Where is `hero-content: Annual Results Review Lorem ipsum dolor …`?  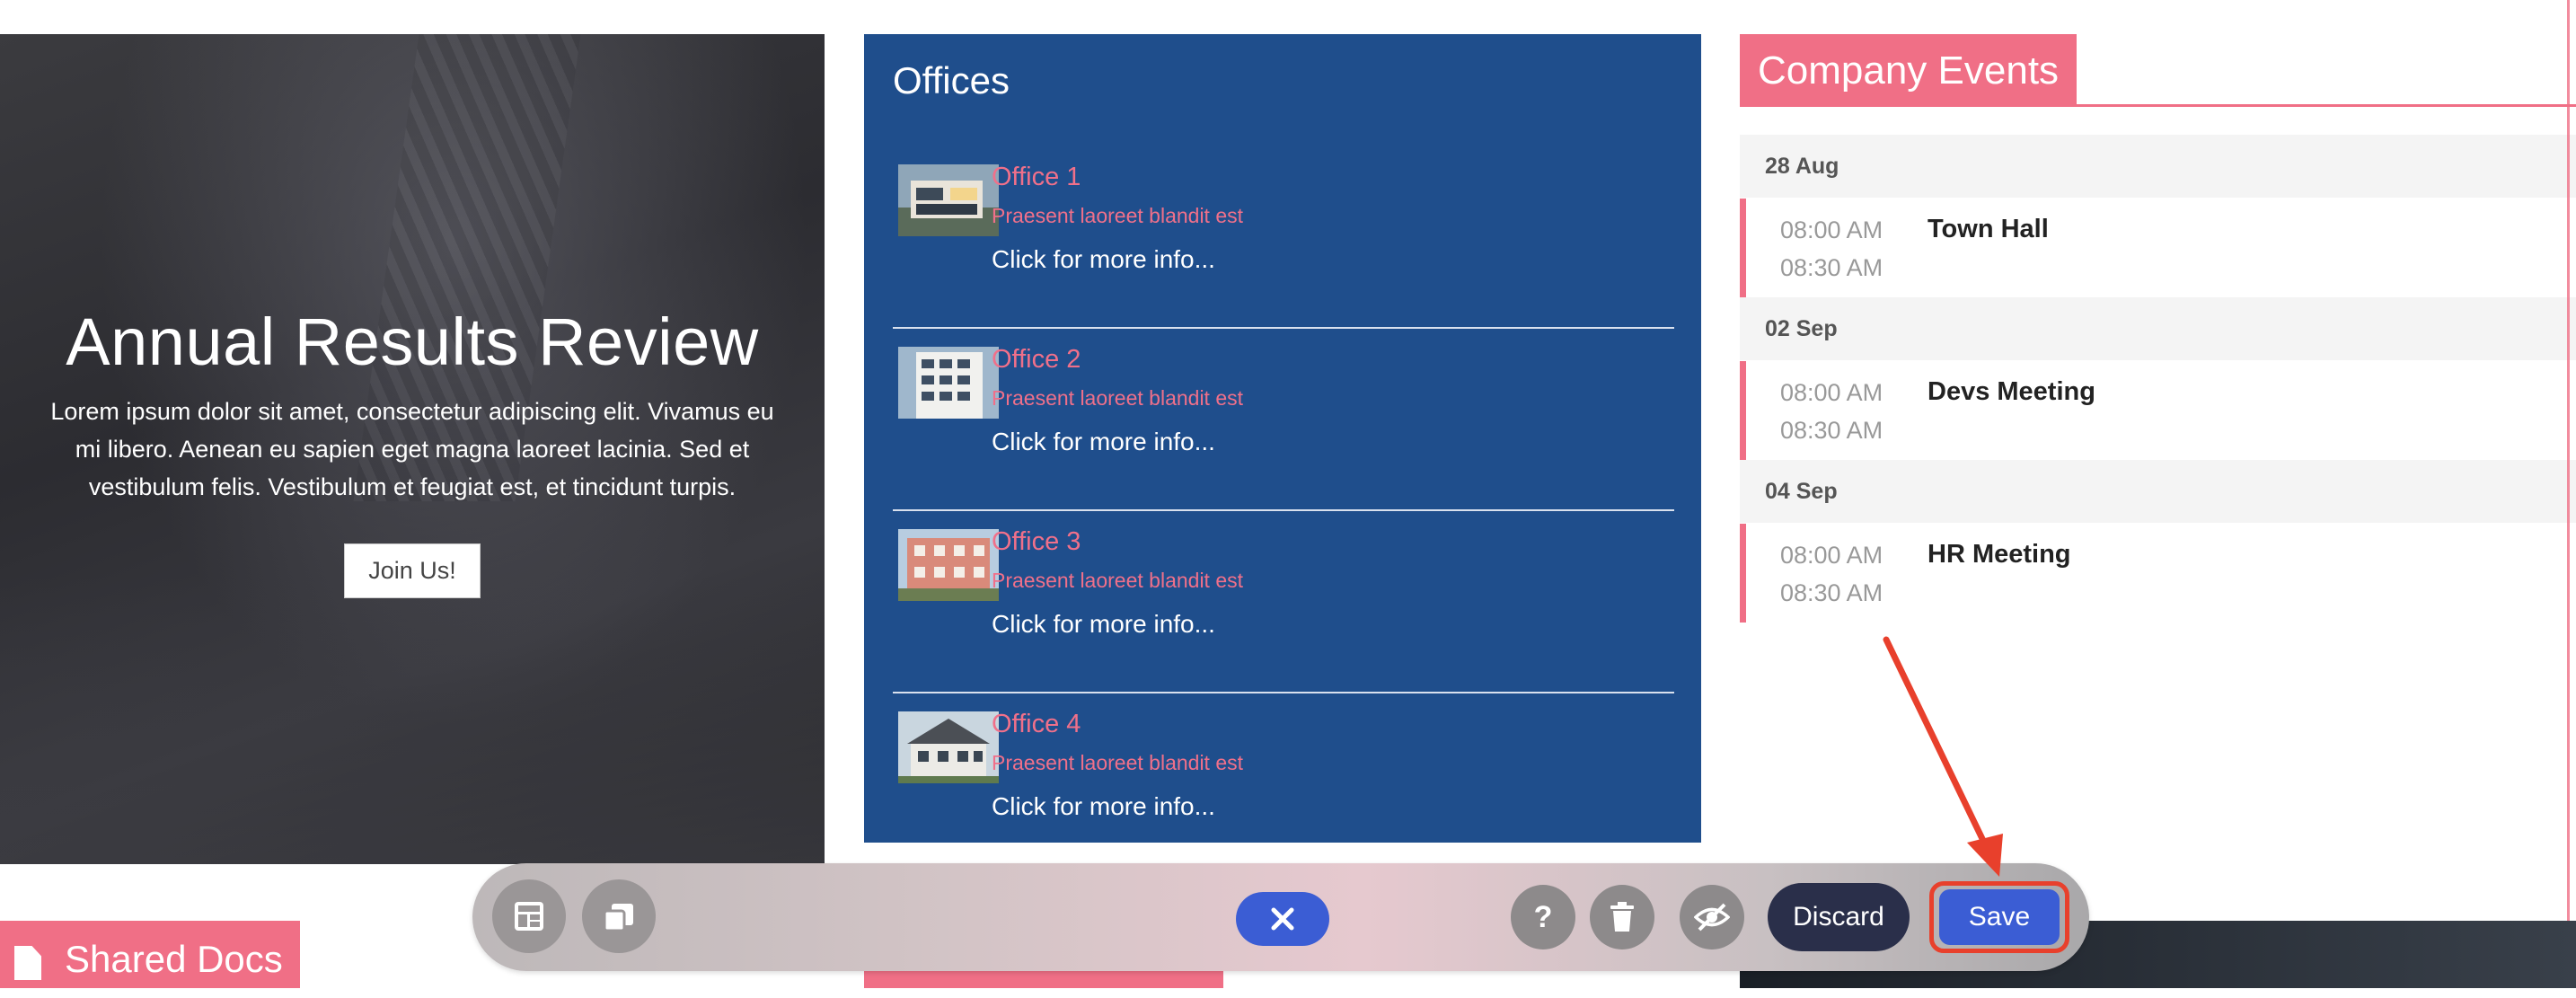 hero-content: Annual Results Review Lorem ipsum dolor … is located at coordinates (412, 451).